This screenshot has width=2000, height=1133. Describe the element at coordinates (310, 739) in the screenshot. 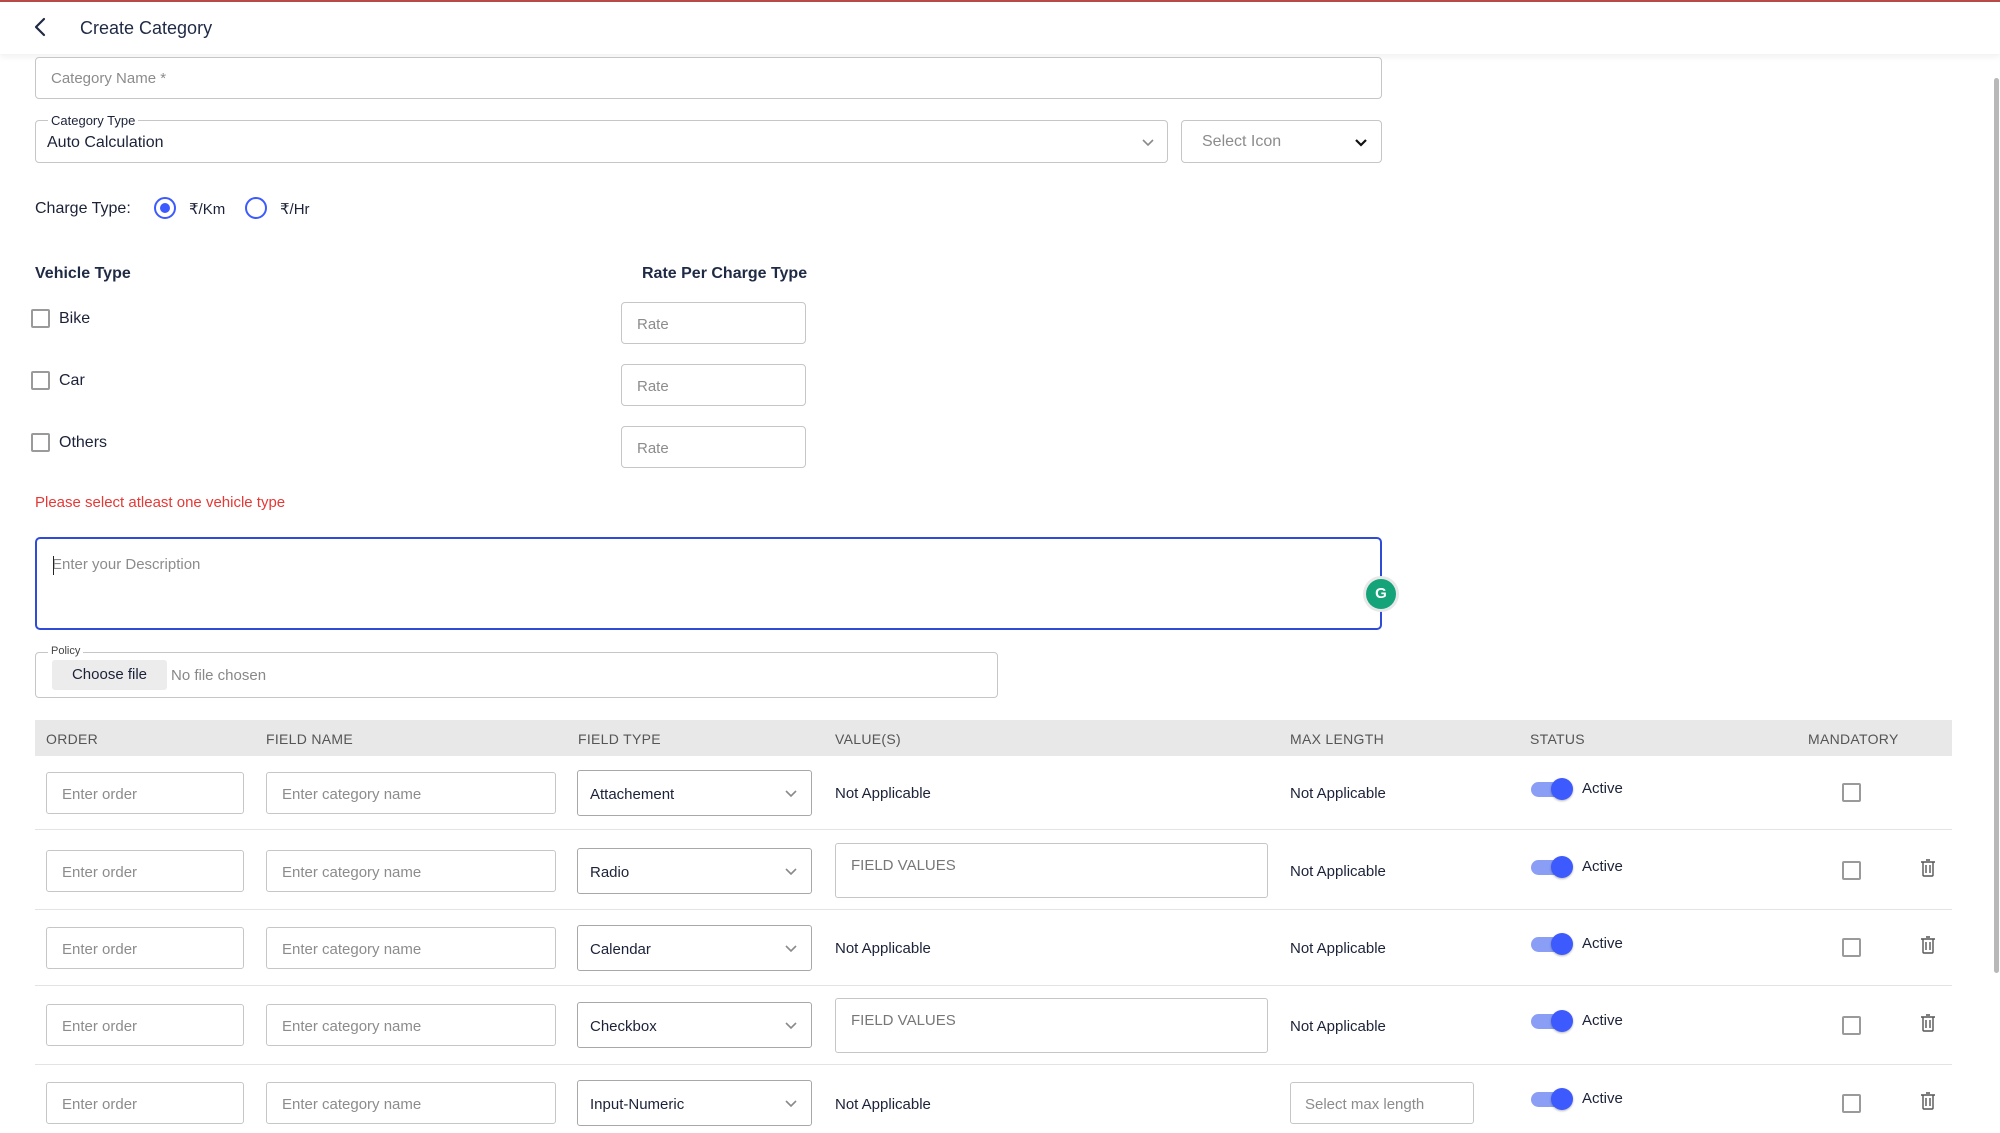

I see `col-field-name: FIELD NAME` at that location.